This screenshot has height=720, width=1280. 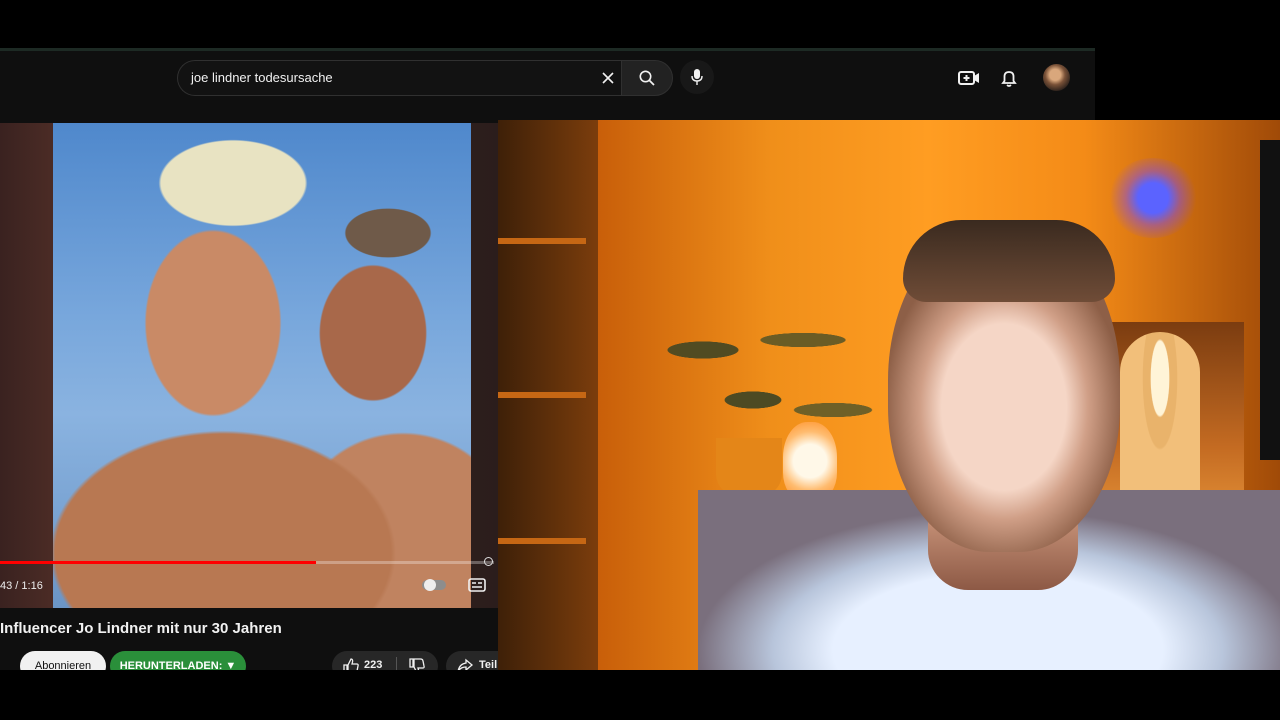 I want to click on search-button, so click(x=647, y=78).